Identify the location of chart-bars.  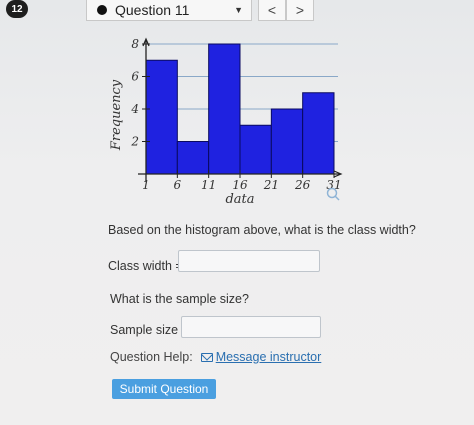
(240, 109).